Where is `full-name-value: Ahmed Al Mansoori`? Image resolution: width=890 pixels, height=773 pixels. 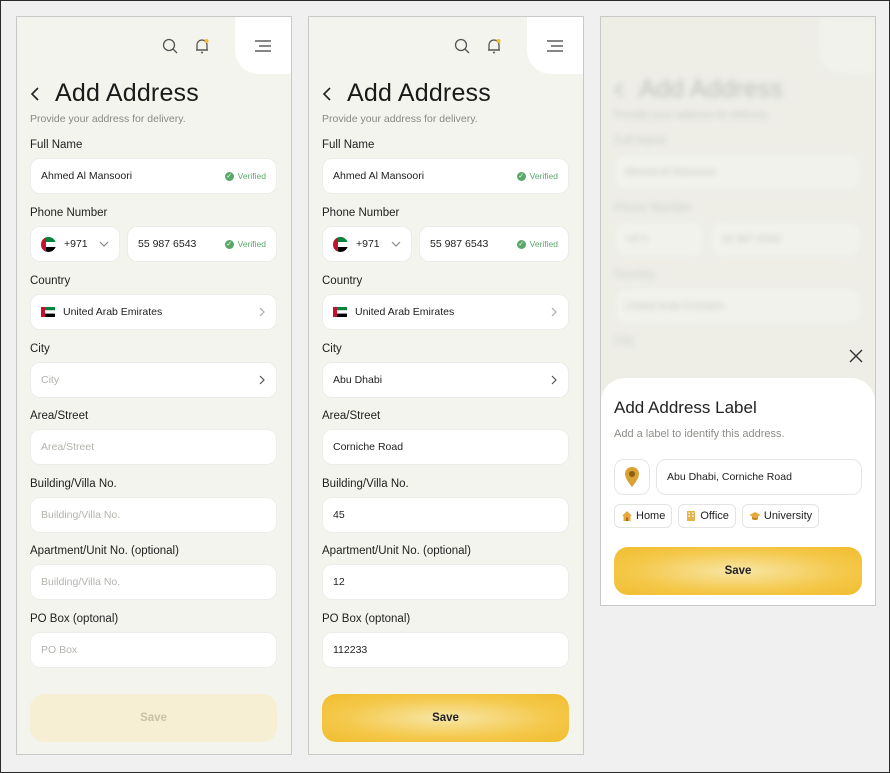 full-name-value: Ahmed Al Mansoori is located at coordinates (87, 176).